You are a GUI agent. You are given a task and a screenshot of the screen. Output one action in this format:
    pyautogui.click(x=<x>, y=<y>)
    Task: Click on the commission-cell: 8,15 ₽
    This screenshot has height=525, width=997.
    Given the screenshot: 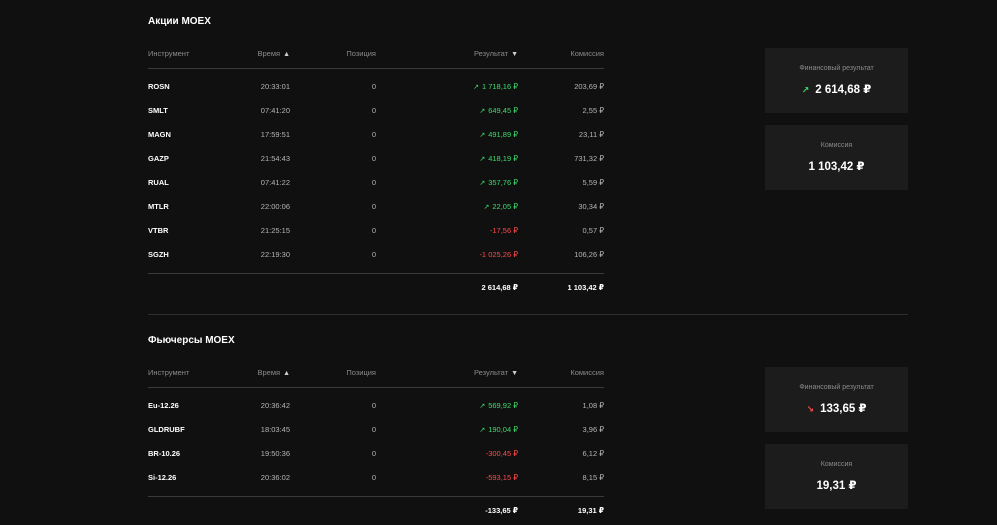 What is the action you would take?
    pyautogui.click(x=593, y=477)
    